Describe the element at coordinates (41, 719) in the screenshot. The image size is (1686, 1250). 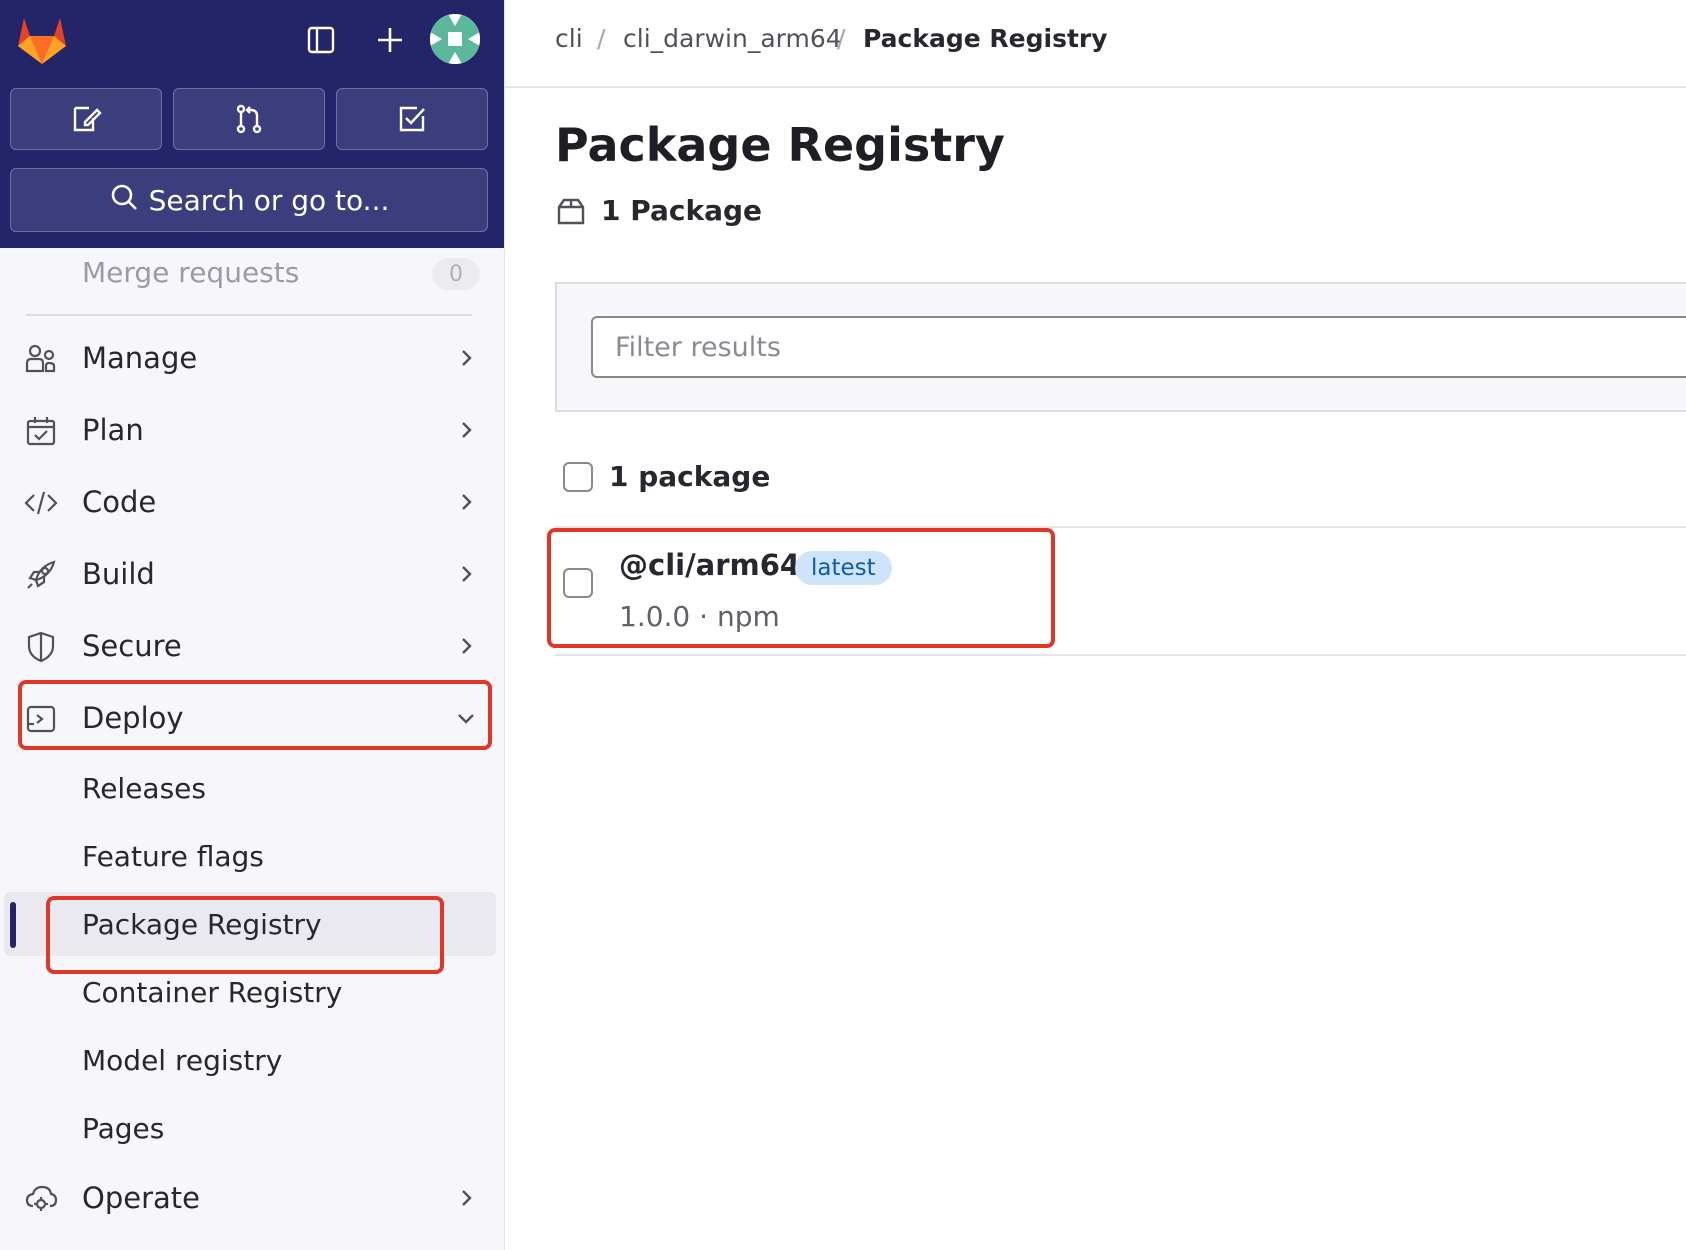
I see `deploy-icon` at that location.